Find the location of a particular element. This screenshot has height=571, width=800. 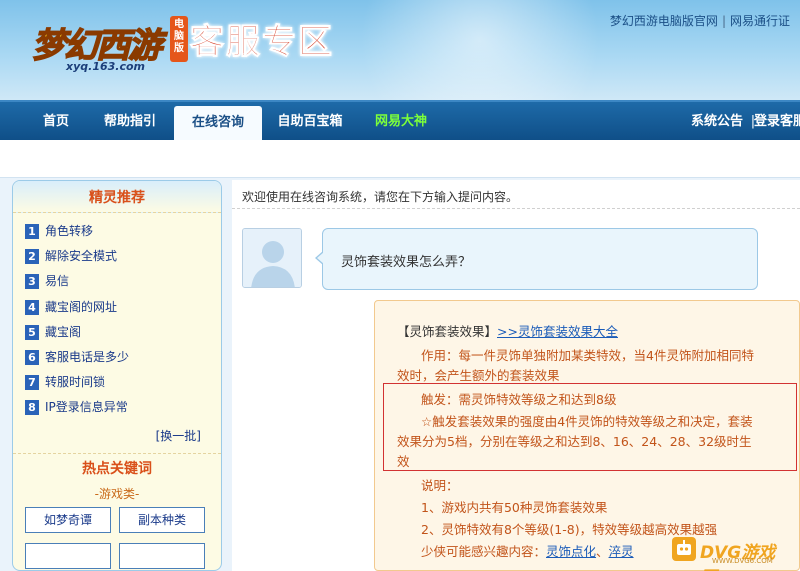

answer-title-line: 【灵饰套装效果】>>灵饰套装效果大全 is located at coordinates (507, 330).